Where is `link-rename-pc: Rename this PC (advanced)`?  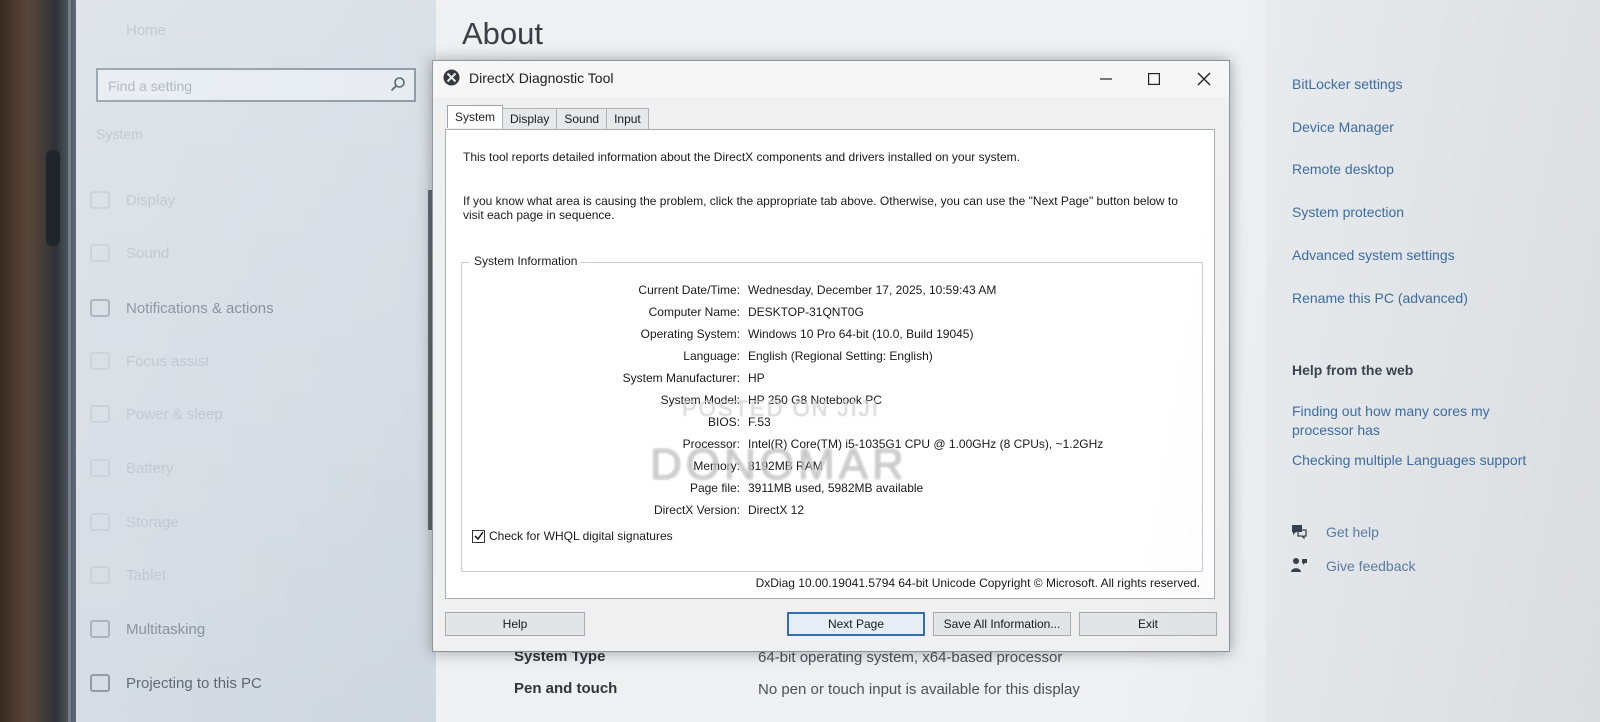 link-rename-pc: Rename this PC (advanced) is located at coordinates (1380, 298).